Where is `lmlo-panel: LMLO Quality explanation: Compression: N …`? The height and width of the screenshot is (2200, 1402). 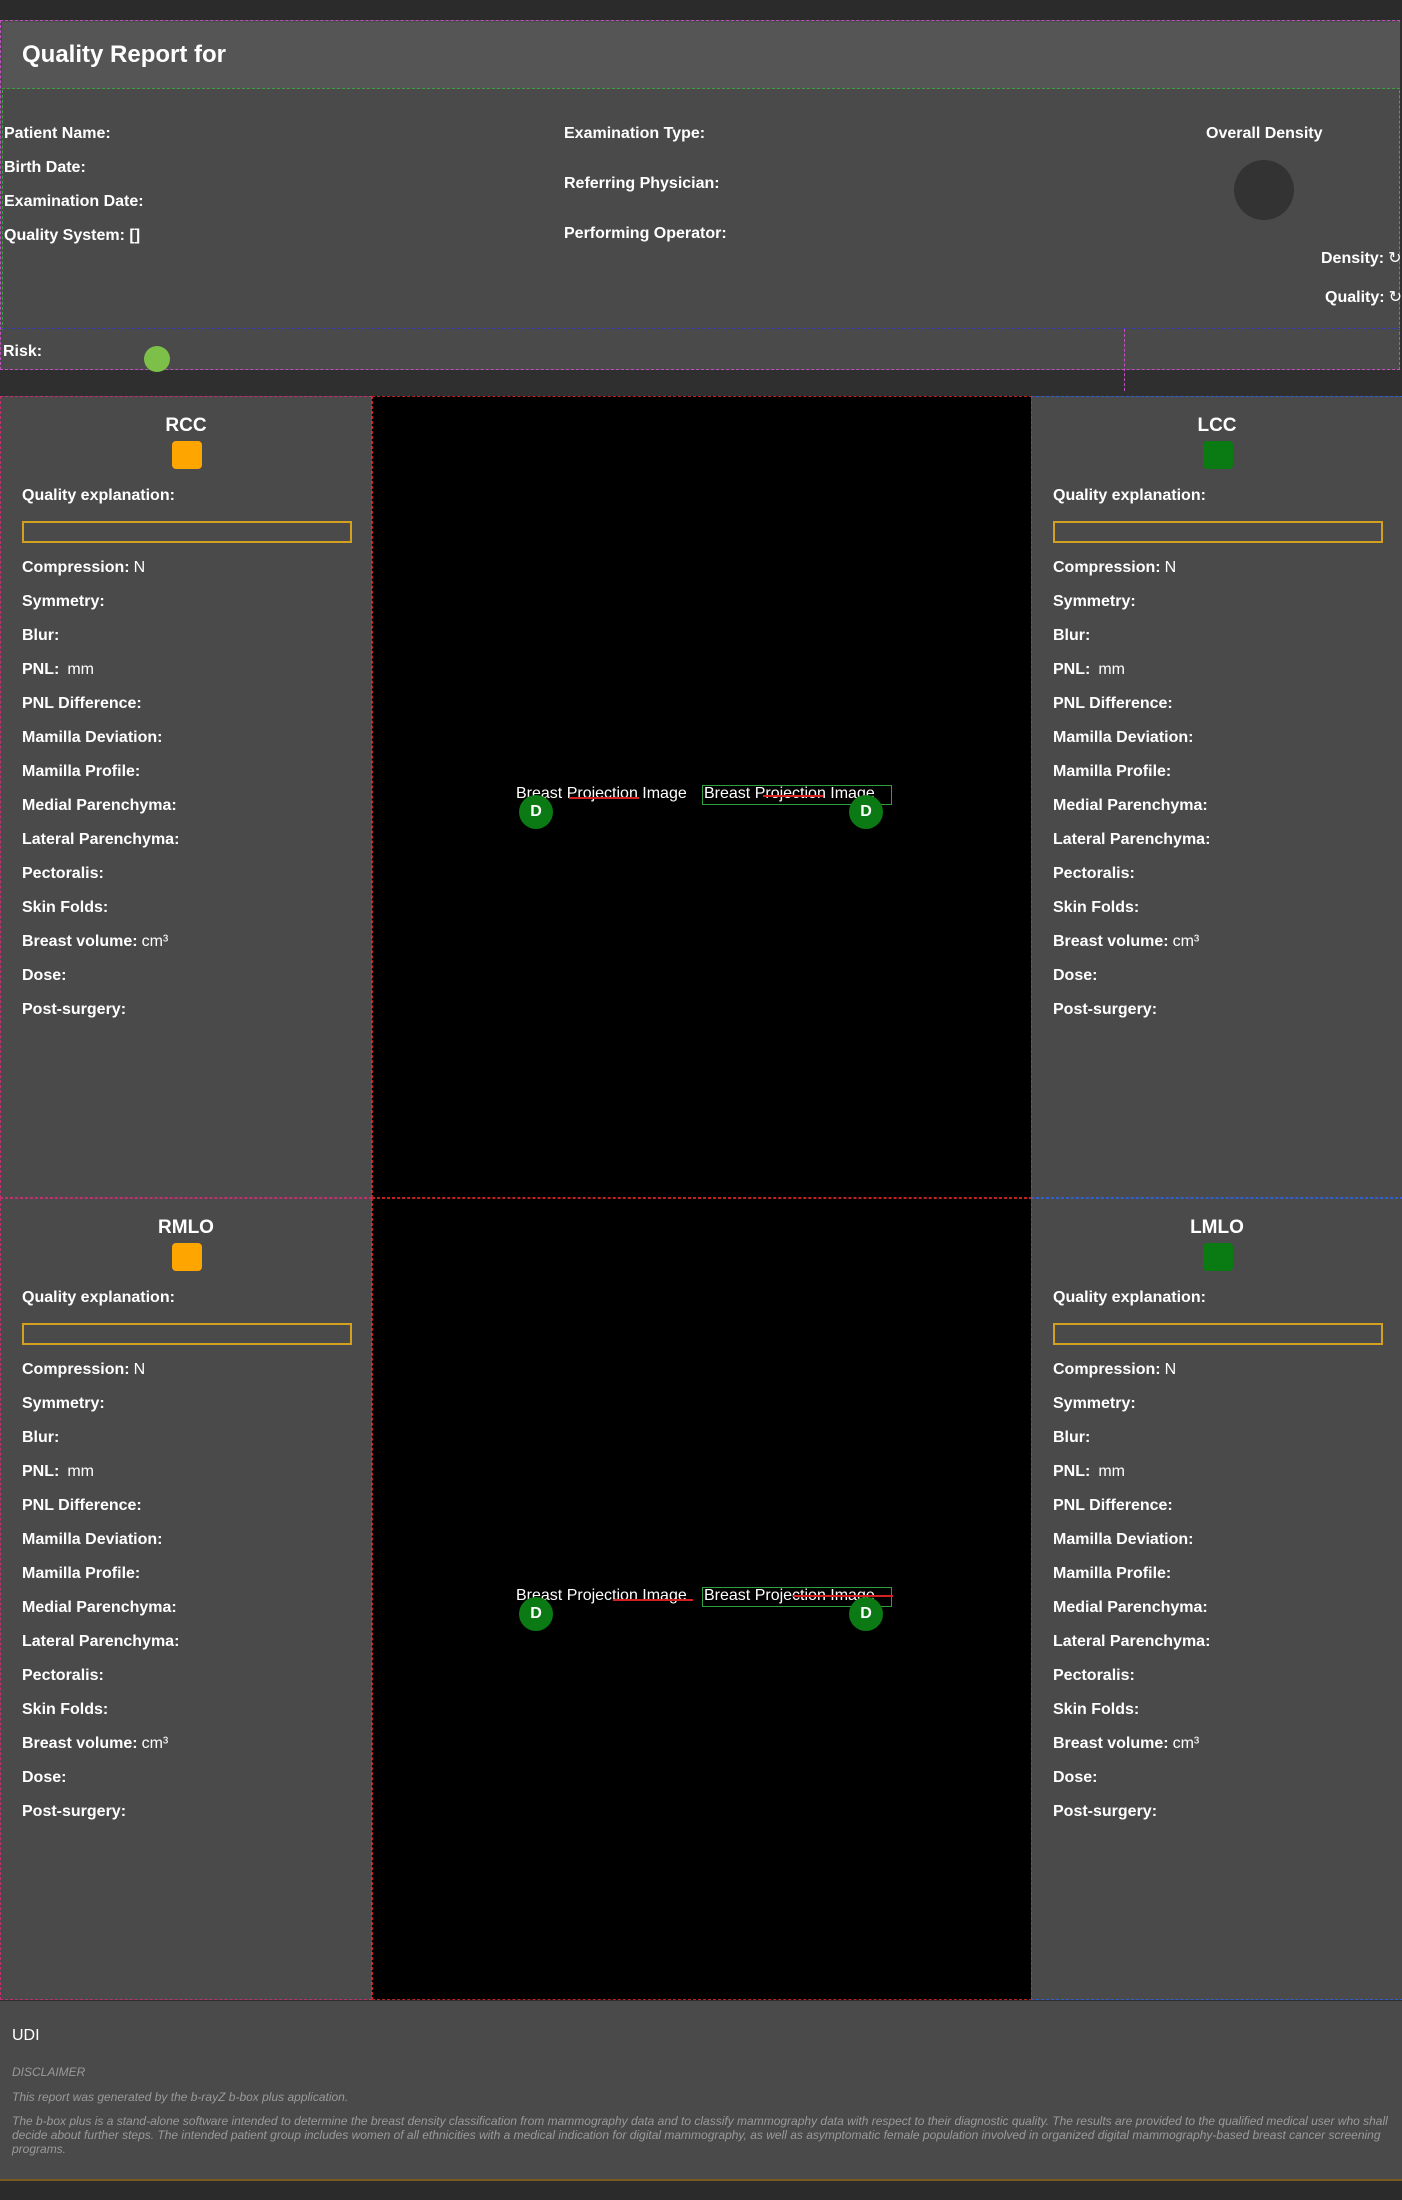 lmlo-panel: LMLO Quality explanation: Compression: N … is located at coordinates (1216, 1599).